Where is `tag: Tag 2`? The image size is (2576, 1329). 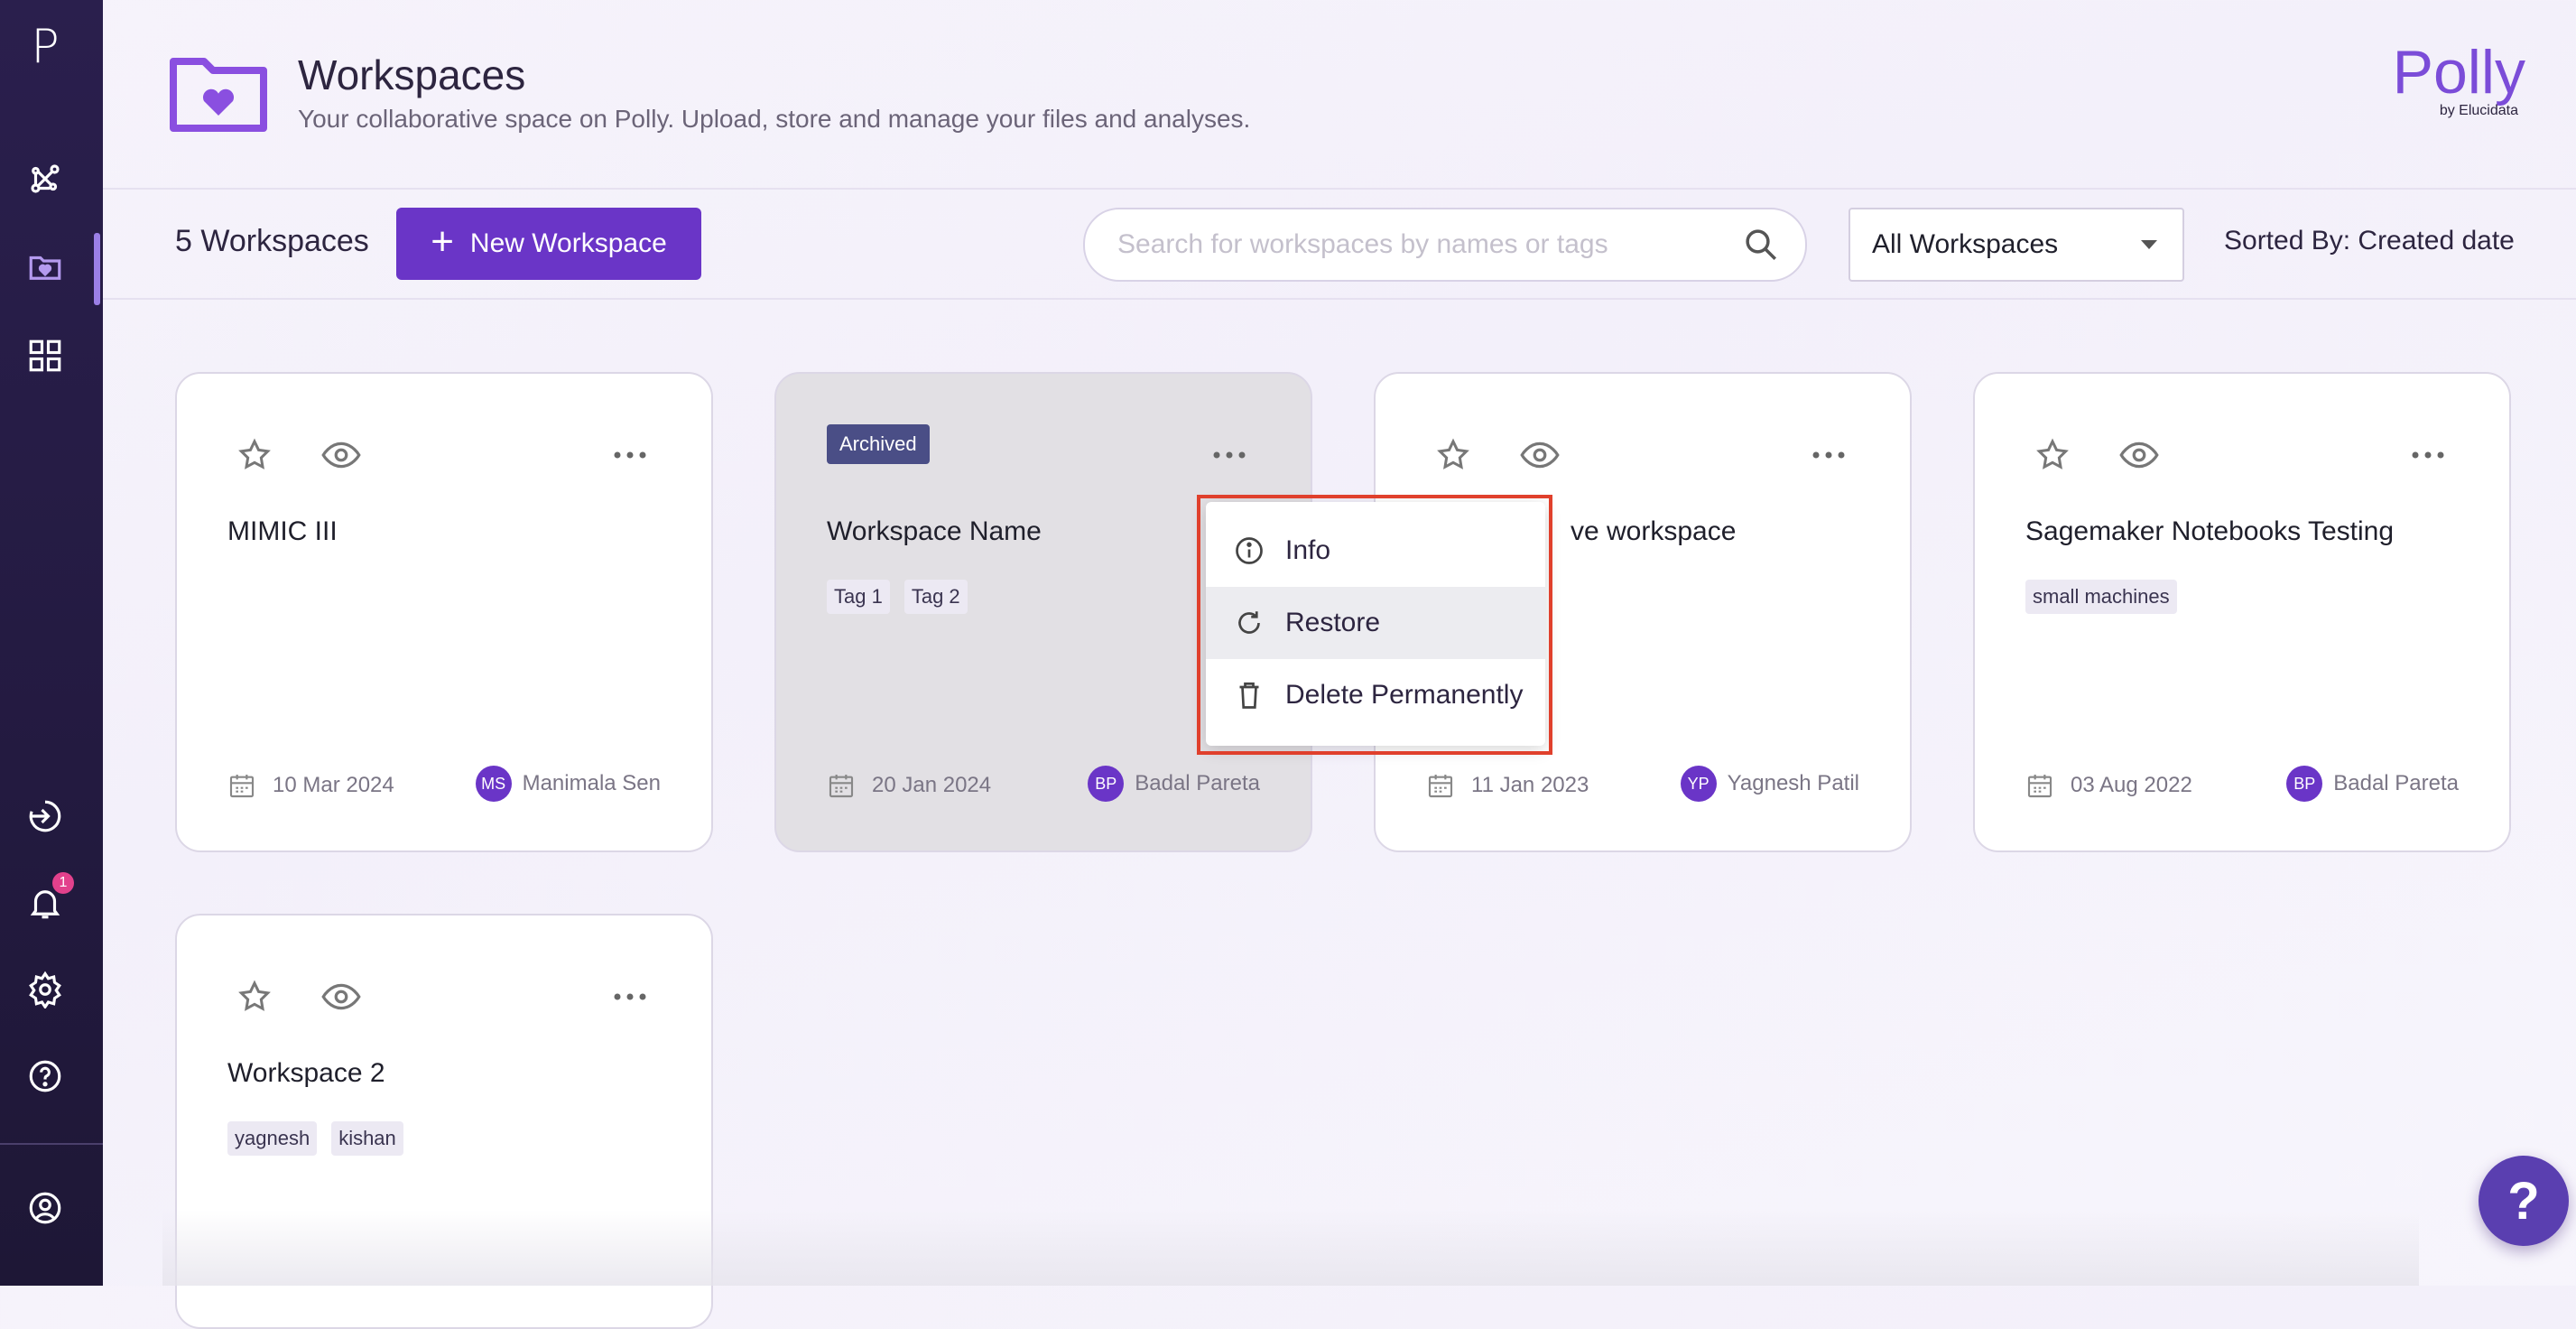 tag: Tag 2 is located at coordinates (935, 597).